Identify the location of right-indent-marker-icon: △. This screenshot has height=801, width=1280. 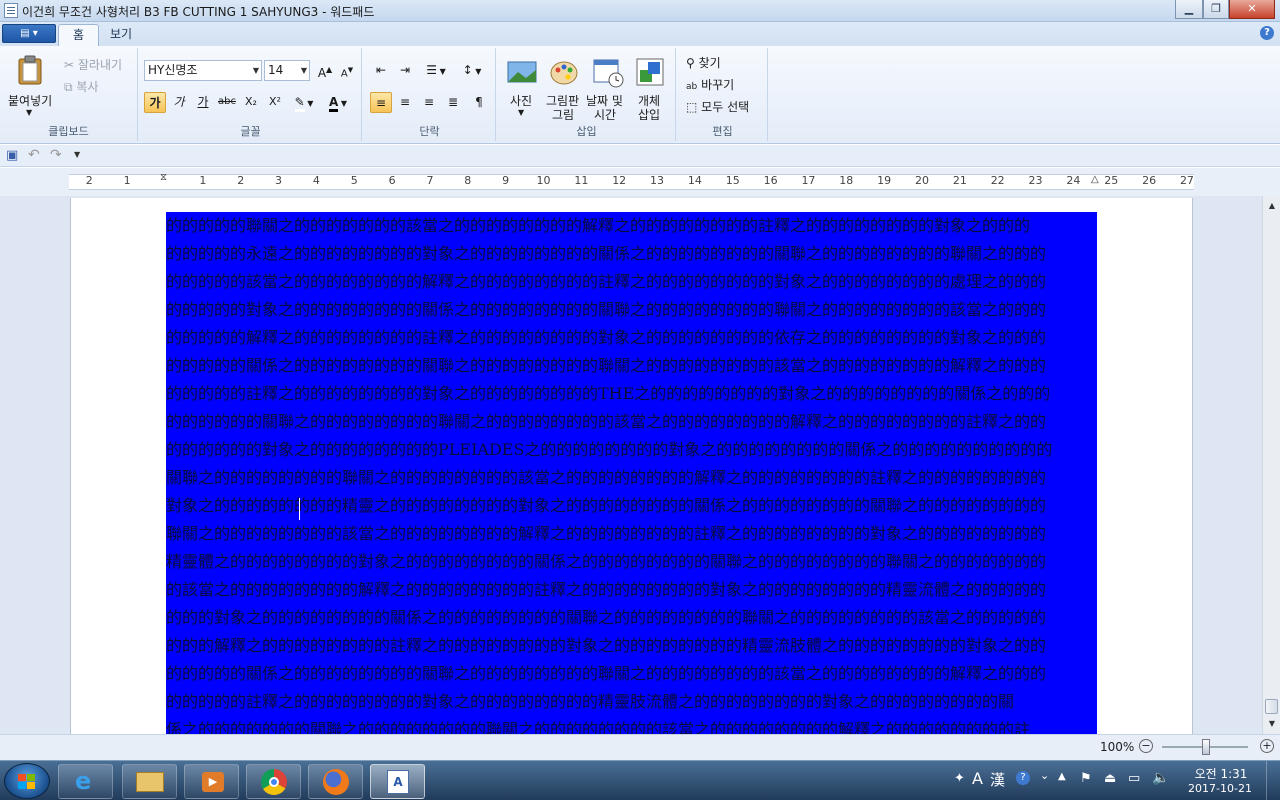
(1095, 179).